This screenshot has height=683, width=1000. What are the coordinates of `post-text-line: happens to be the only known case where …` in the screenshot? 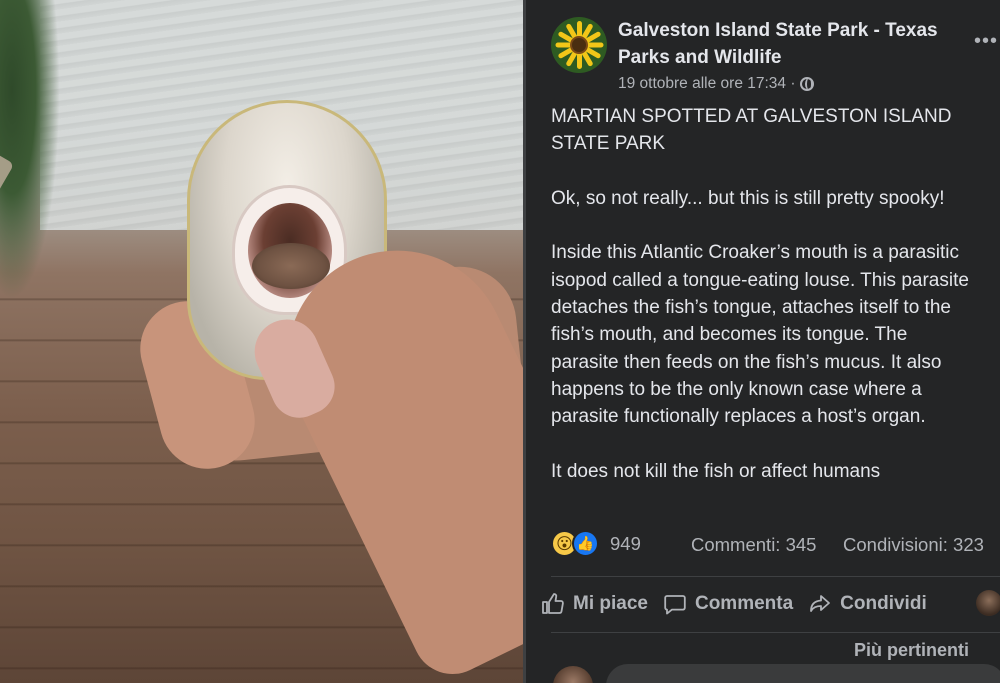 It's located at (736, 389).